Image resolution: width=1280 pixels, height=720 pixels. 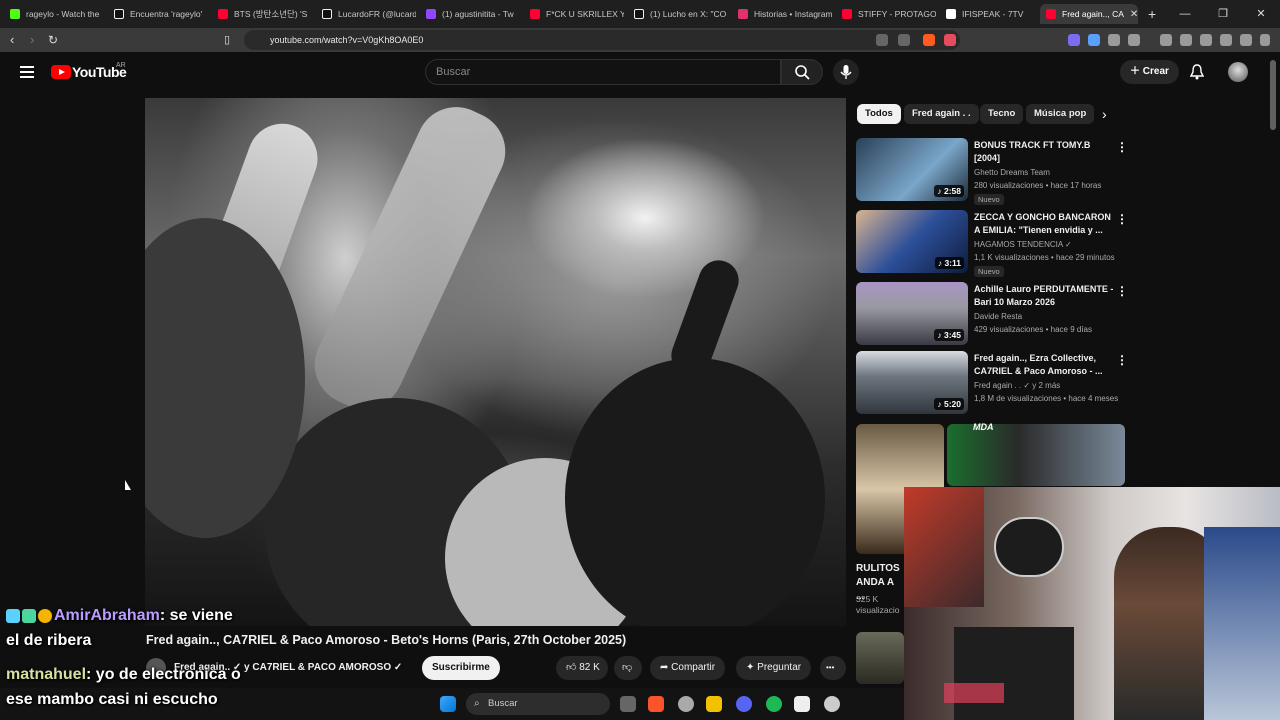 I want to click on brave-shield-icon, so click(x=929, y=40).